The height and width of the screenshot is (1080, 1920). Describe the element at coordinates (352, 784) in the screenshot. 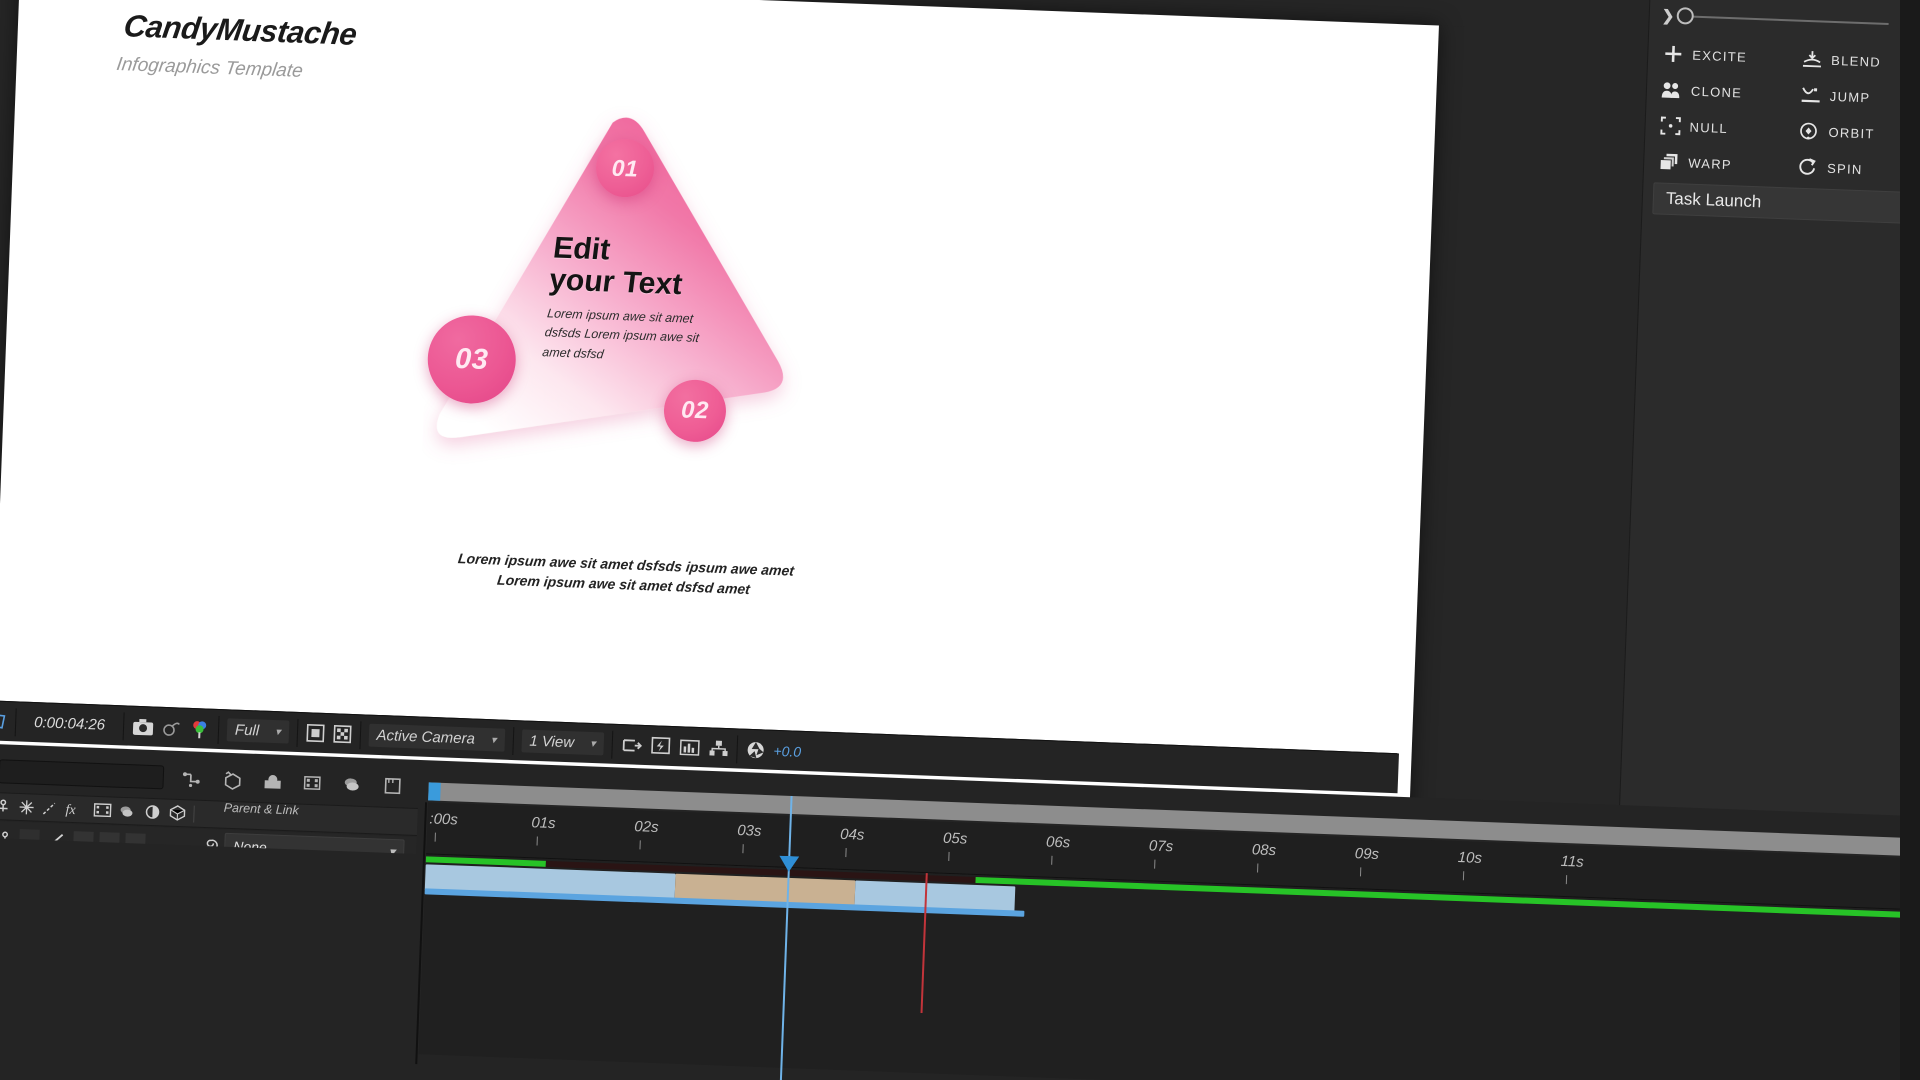

I see `graph-editor-icon` at that location.